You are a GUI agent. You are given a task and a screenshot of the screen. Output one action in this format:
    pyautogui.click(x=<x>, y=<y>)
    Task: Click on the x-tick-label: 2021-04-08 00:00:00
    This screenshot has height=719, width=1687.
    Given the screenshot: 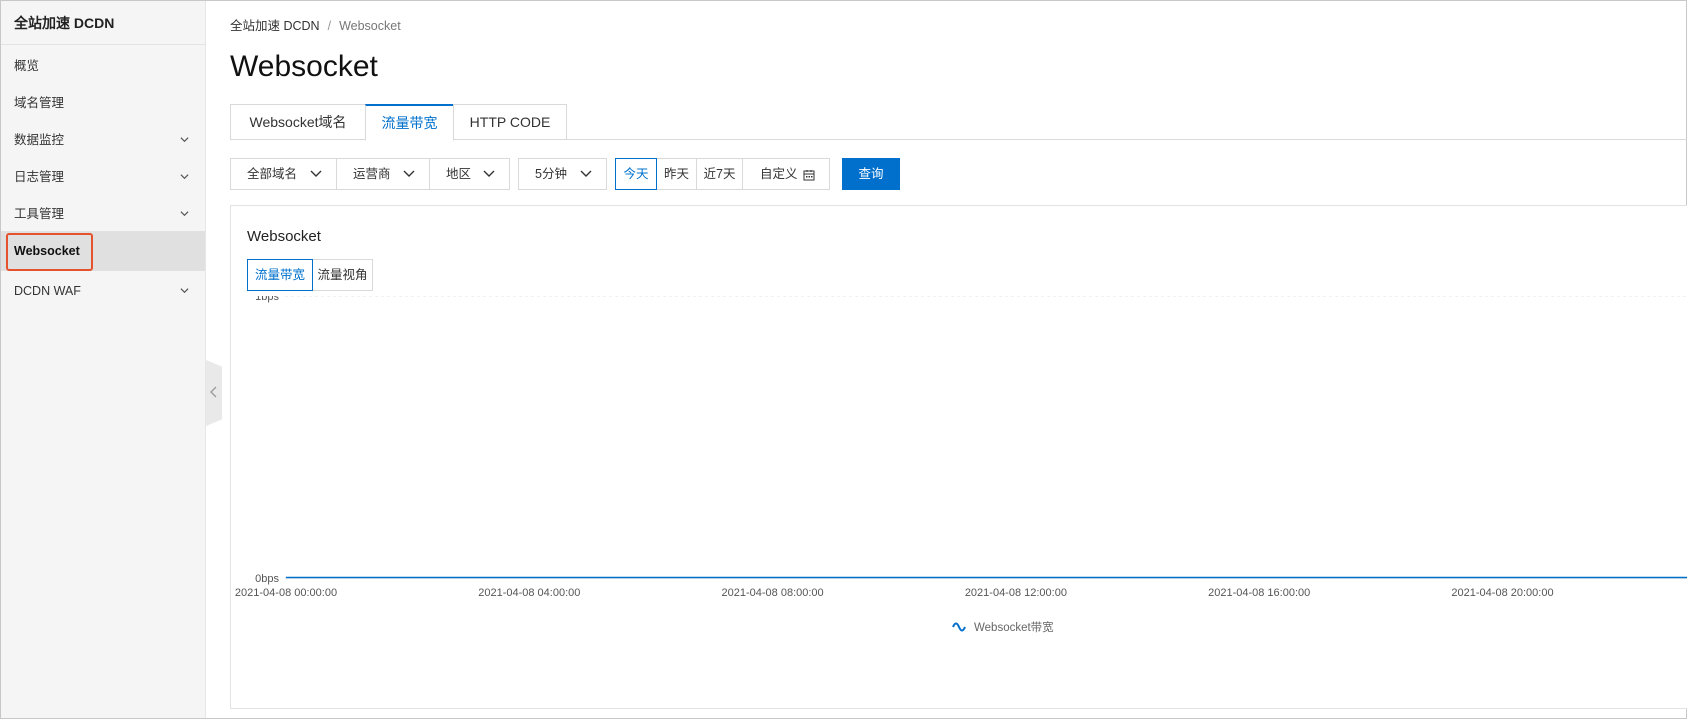 What is the action you would take?
    pyautogui.click(x=286, y=593)
    